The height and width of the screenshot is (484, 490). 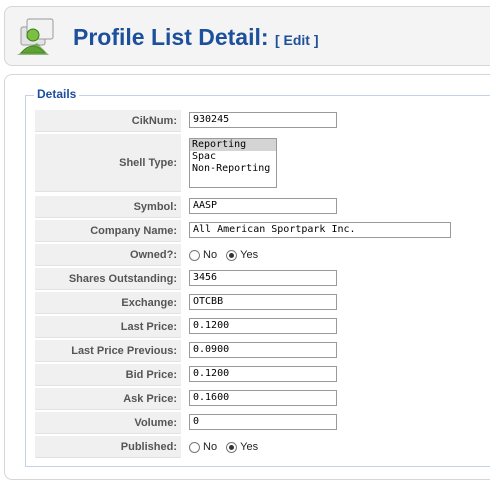 I want to click on published-yes-label: Yes, so click(x=249, y=447).